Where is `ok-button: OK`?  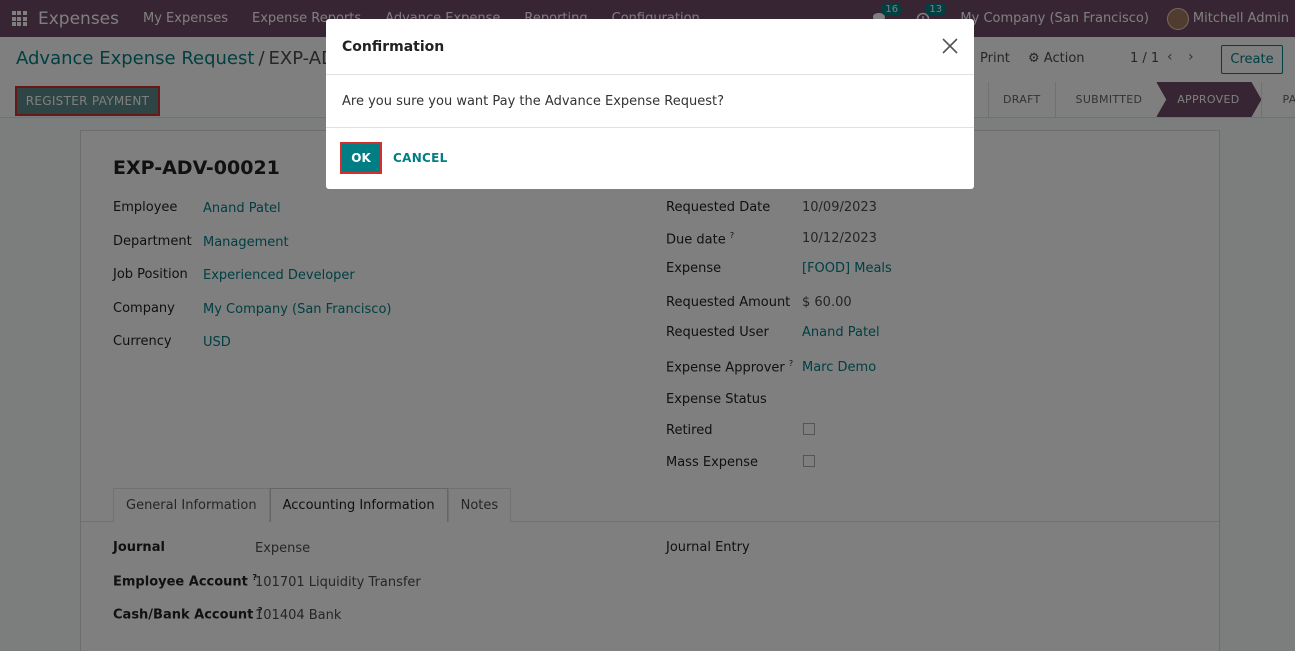
ok-button: OK is located at coordinates (361, 158).